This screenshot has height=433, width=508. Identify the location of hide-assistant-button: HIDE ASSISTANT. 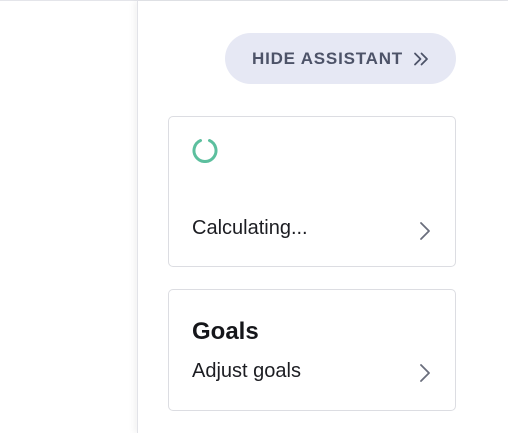
(340, 58).